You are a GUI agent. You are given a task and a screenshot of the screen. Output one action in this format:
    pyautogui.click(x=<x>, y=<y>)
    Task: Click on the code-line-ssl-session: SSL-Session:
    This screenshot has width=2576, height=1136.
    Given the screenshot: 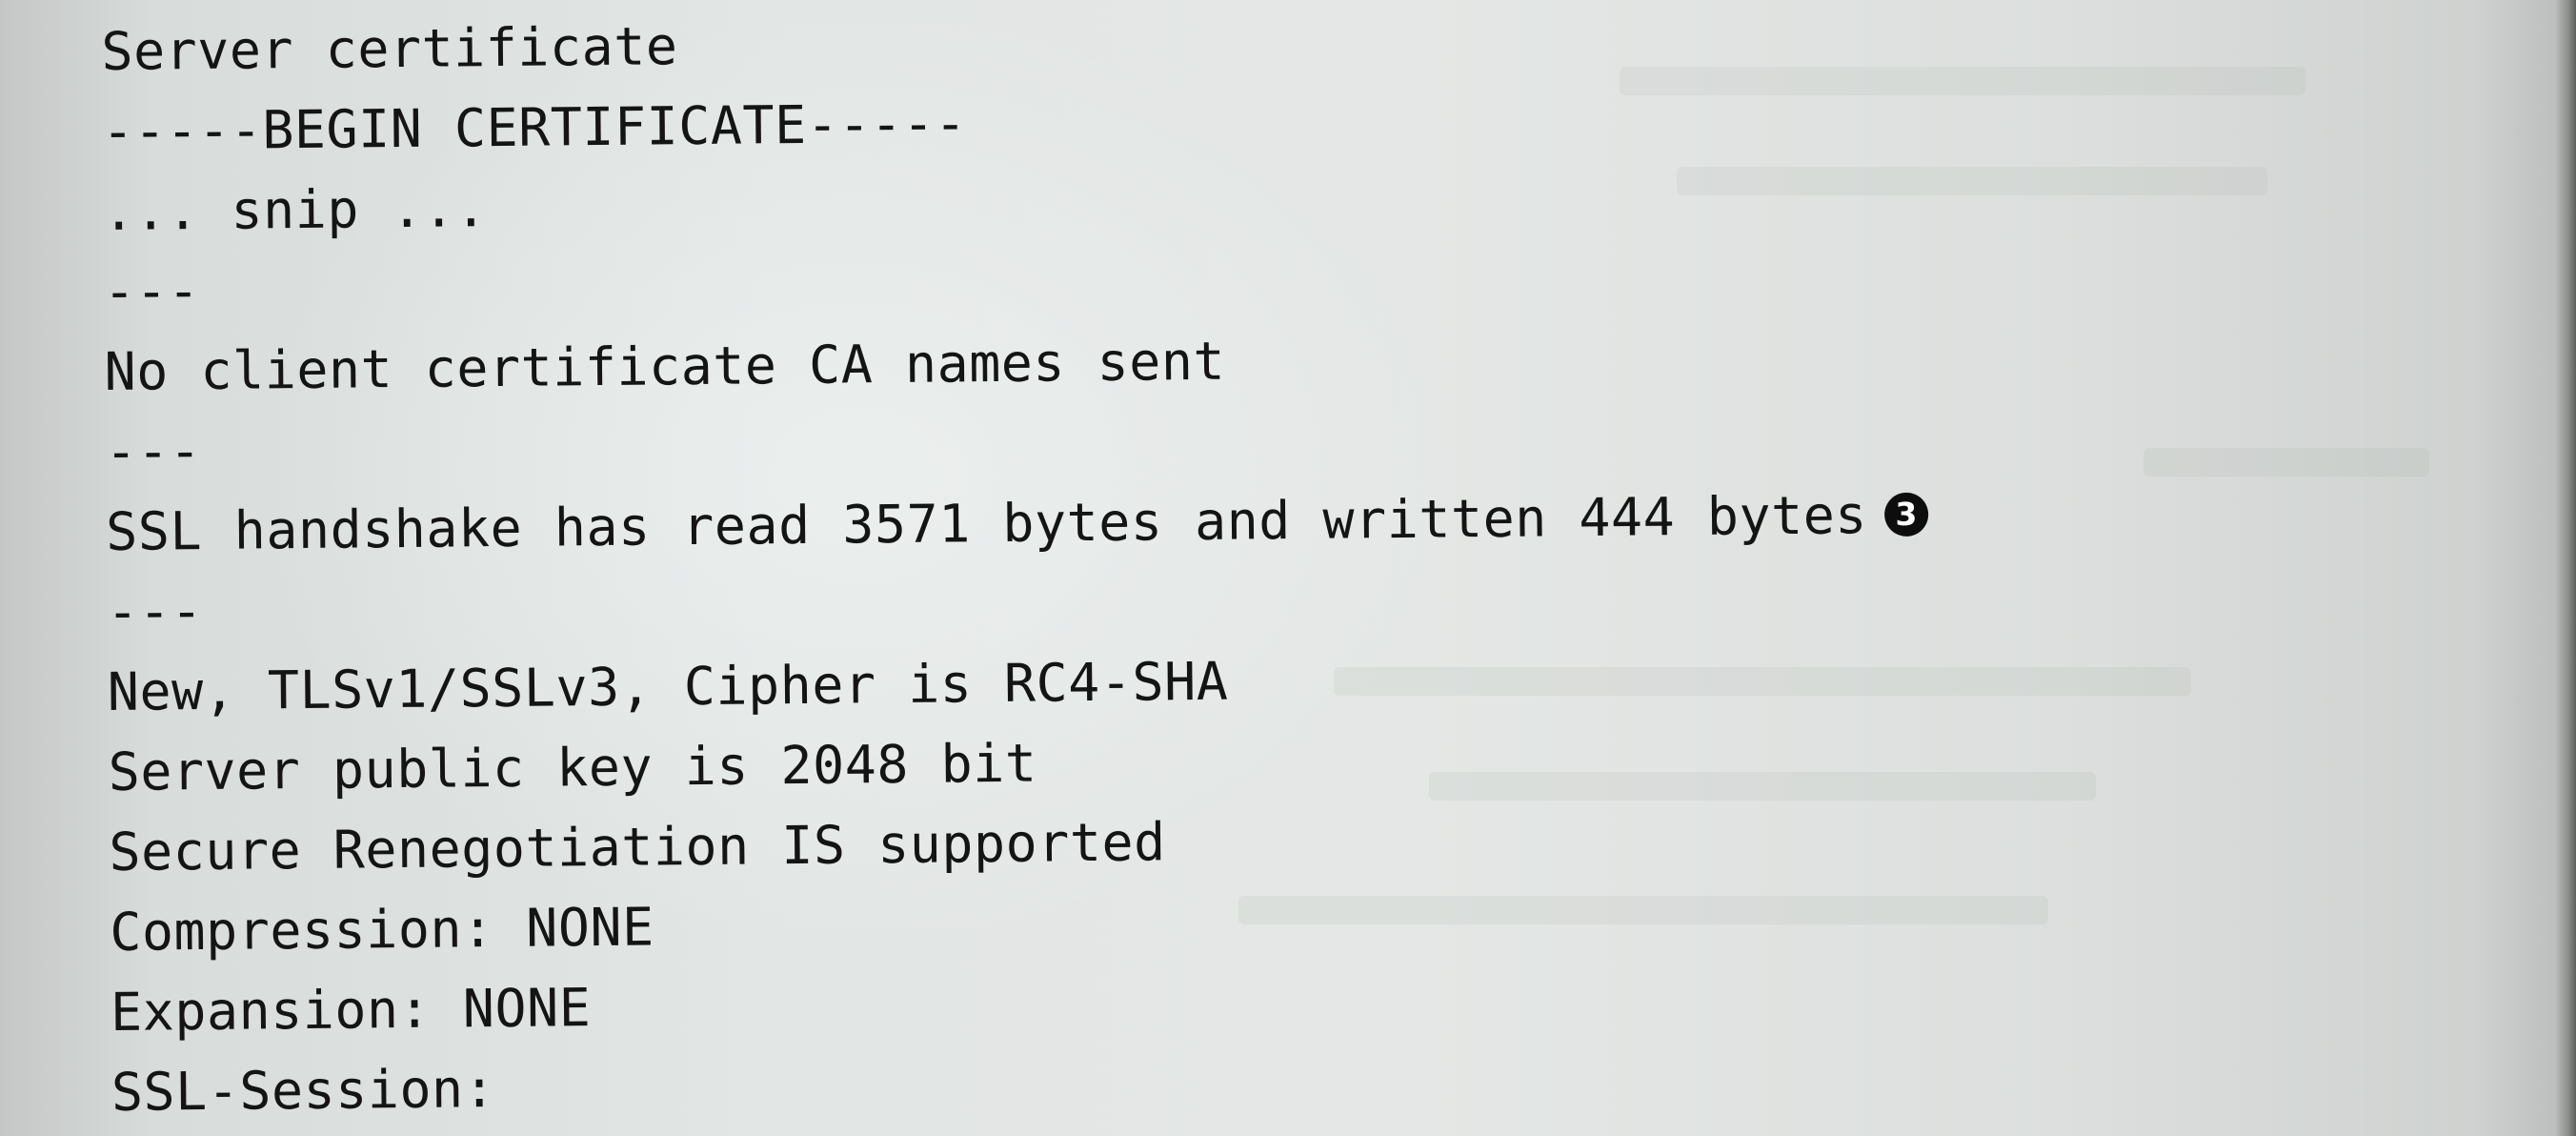 What is the action you would take?
    pyautogui.click(x=303, y=1090)
    